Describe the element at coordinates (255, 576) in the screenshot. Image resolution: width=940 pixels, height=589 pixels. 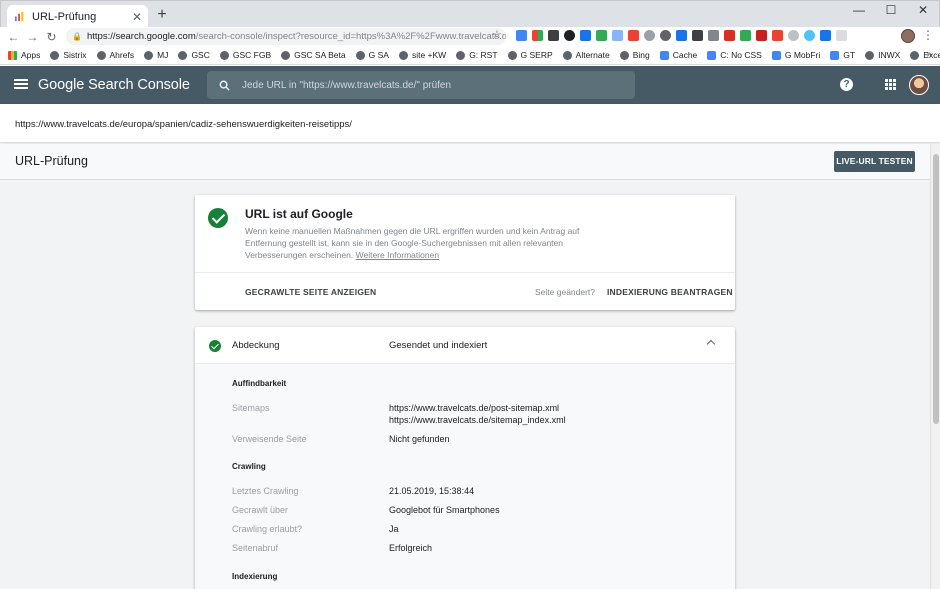
I see `section-indexing: Indexierung` at that location.